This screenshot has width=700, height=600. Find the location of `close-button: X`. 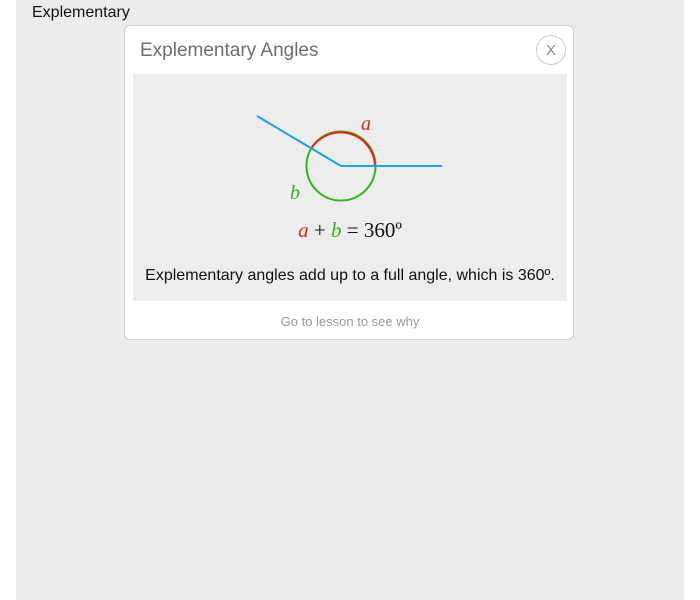

close-button: X is located at coordinates (551, 50).